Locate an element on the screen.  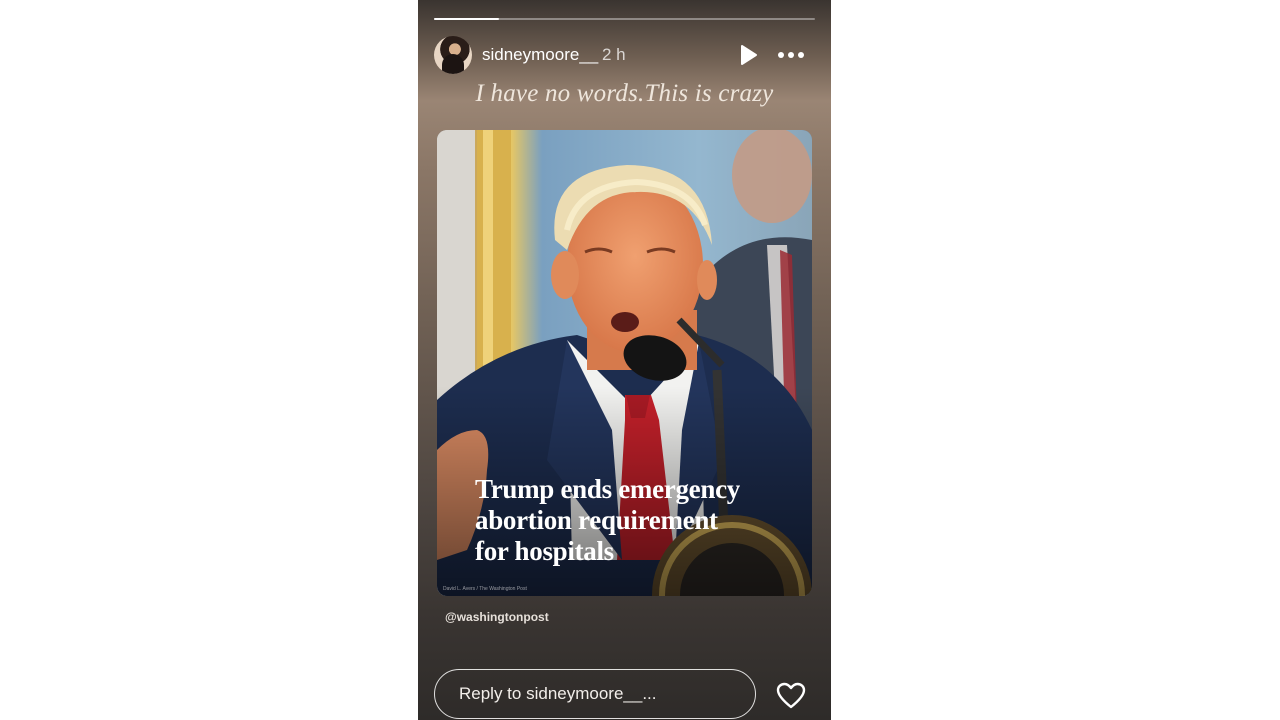
reply-input is located at coordinates (595, 694).